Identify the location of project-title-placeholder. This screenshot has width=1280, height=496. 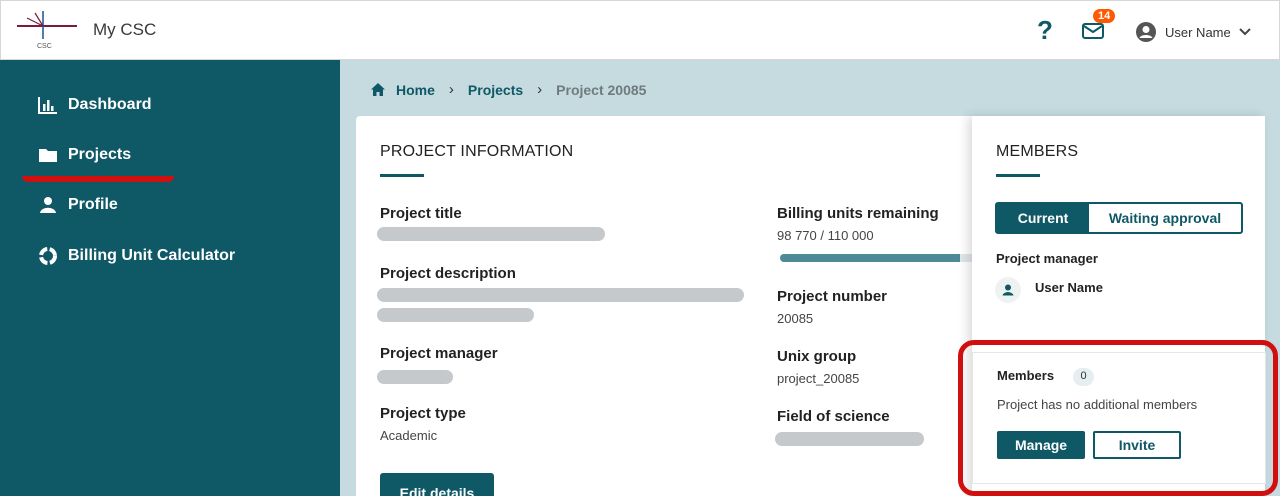
(491, 234).